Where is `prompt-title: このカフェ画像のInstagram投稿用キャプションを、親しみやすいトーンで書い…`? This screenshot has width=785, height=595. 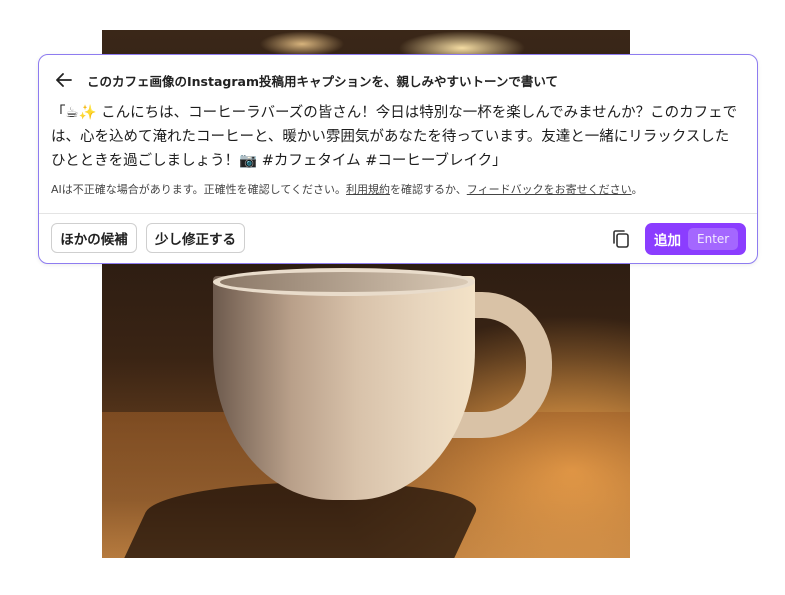
prompt-title: このカフェ画像のInstagram投稿用キャプションを、親しみやすいトーンで書い… is located at coordinates (322, 81).